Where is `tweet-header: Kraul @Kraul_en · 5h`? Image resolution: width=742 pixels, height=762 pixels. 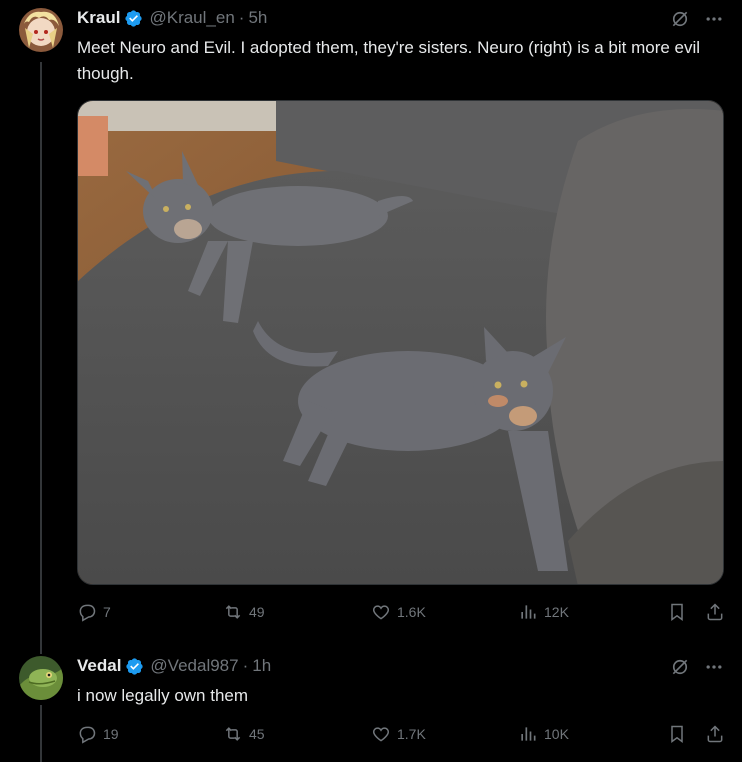 tweet-header: Kraul @Kraul_en · 5h is located at coordinates (172, 18).